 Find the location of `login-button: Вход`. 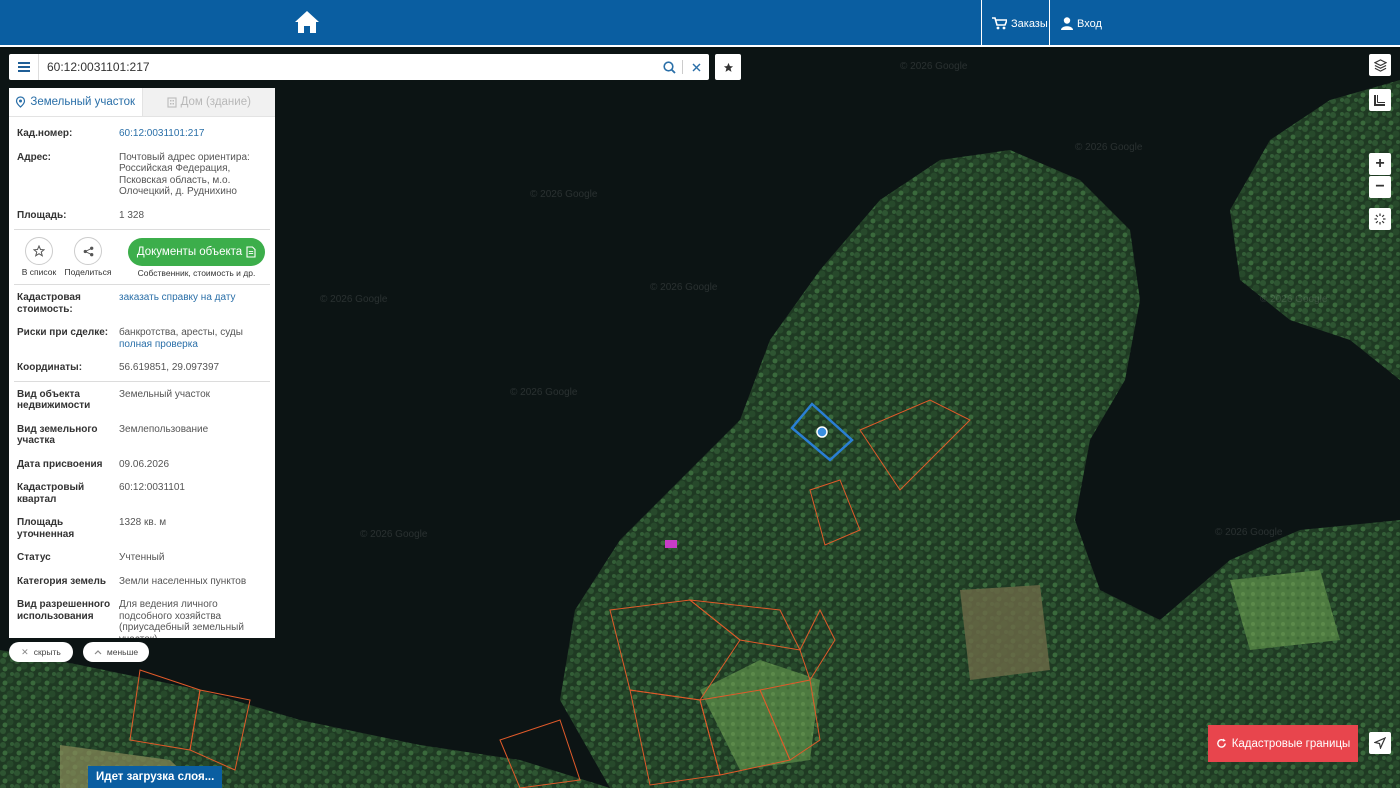

login-button: Вход is located at coordinates (1081, 23).